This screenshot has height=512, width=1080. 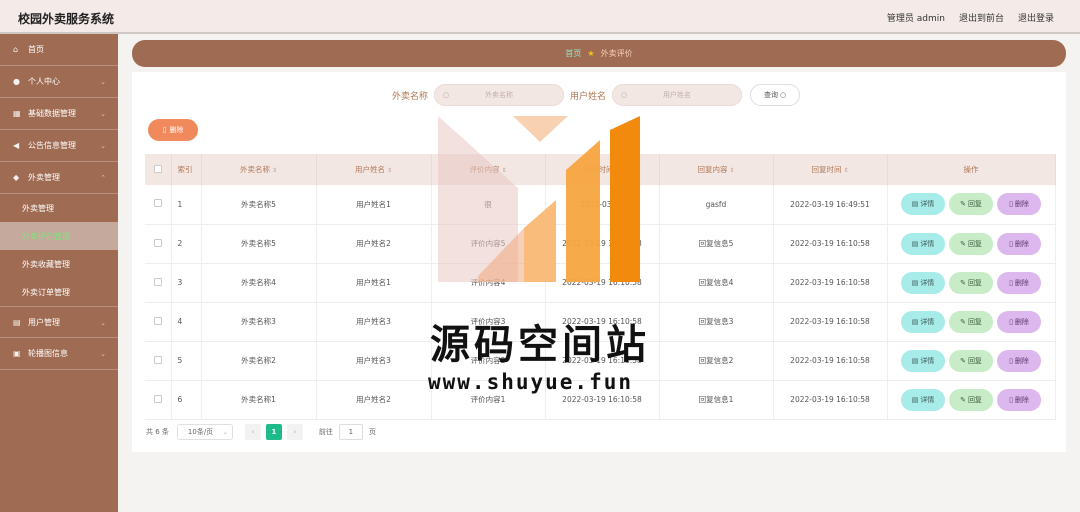 I want to click on sidebar-subitem-takeaway: 外卖管理, so click(x=59, y=208).